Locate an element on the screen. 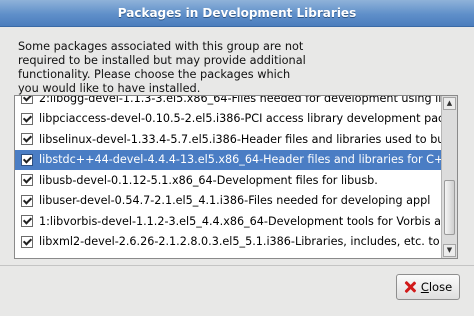 Image resolution: width=474 pixels, height=316 pixels. package-name: 2:libogg-devel-1.1.3-3.el5.x86_64 is located at coordinates (133, 100).